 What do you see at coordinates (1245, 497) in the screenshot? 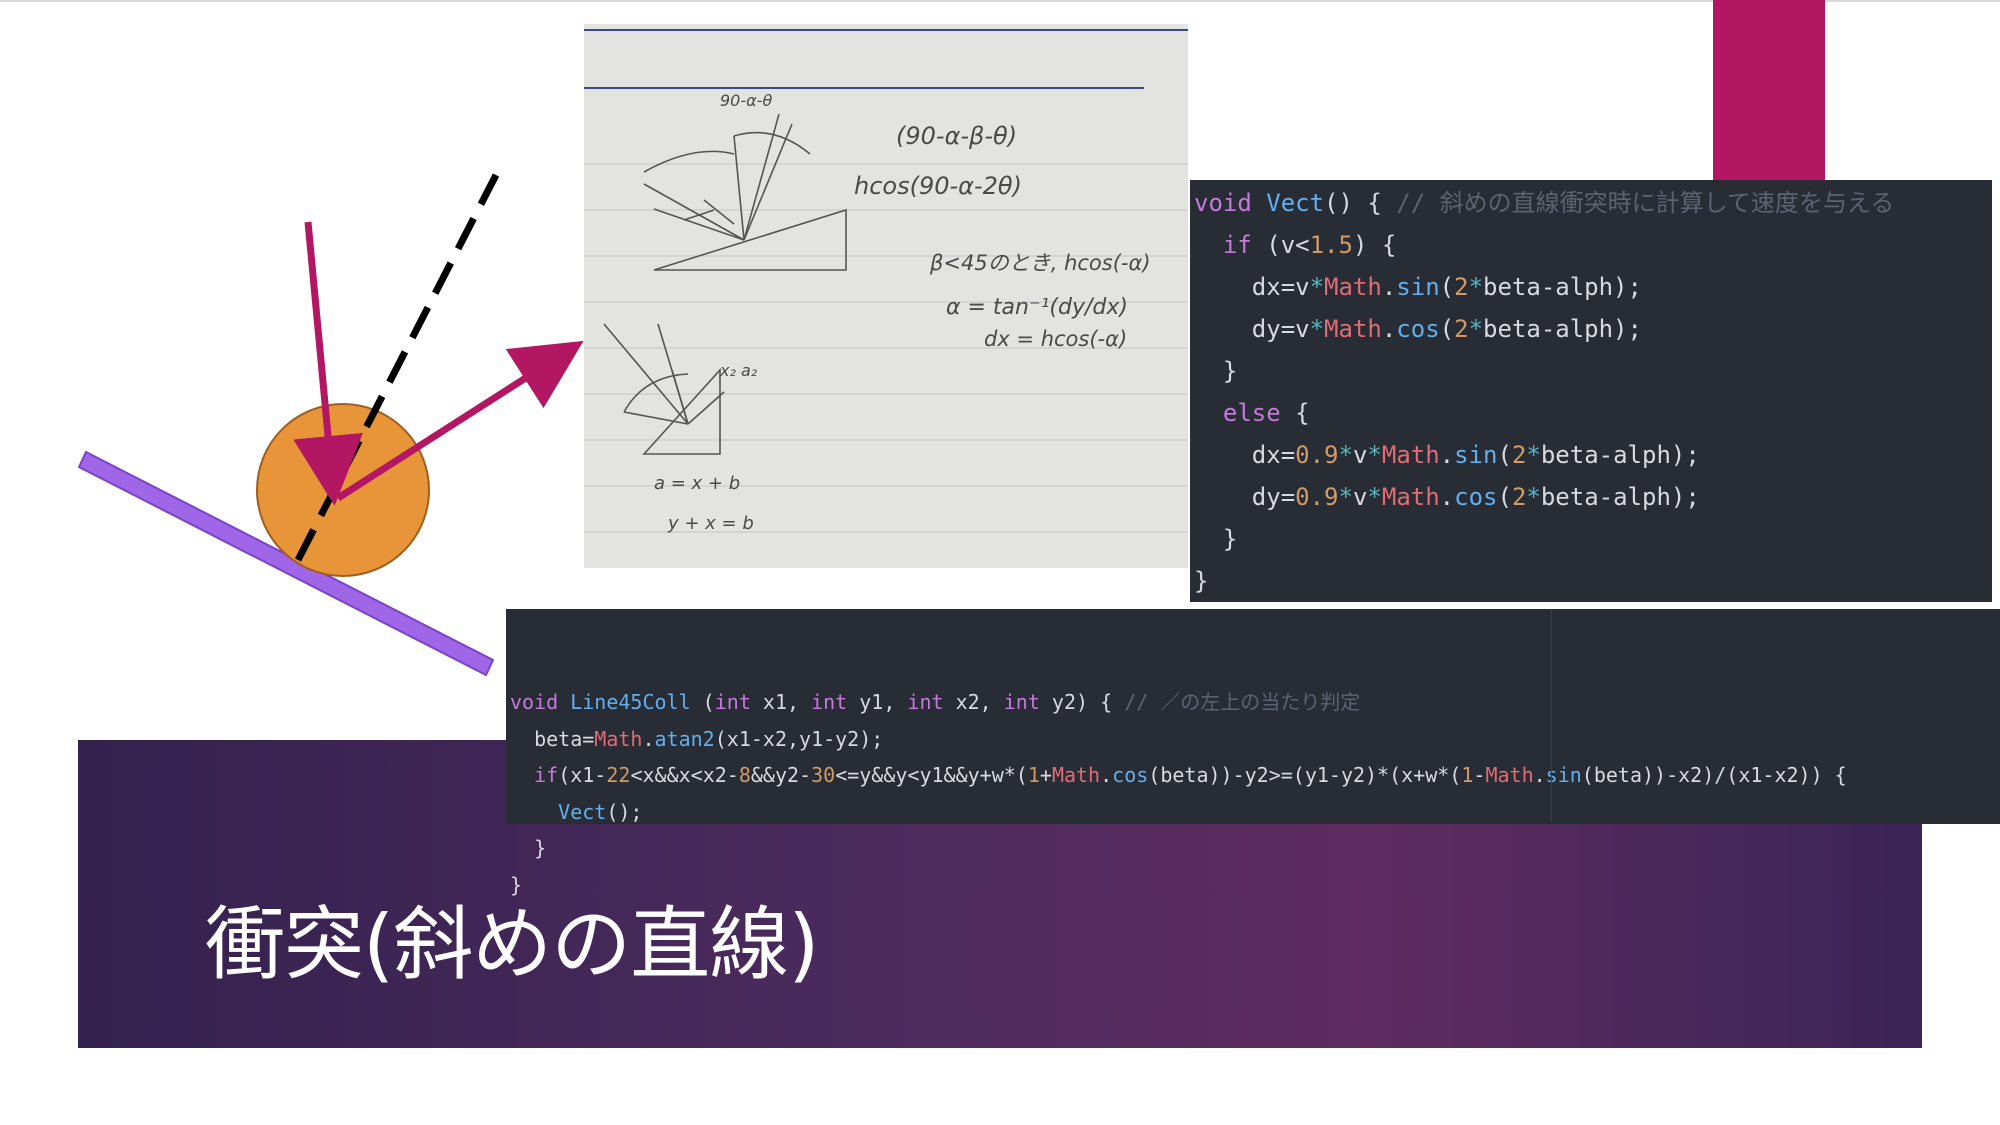
I see `code-token: dy=` at bounding box center [1245, 497].